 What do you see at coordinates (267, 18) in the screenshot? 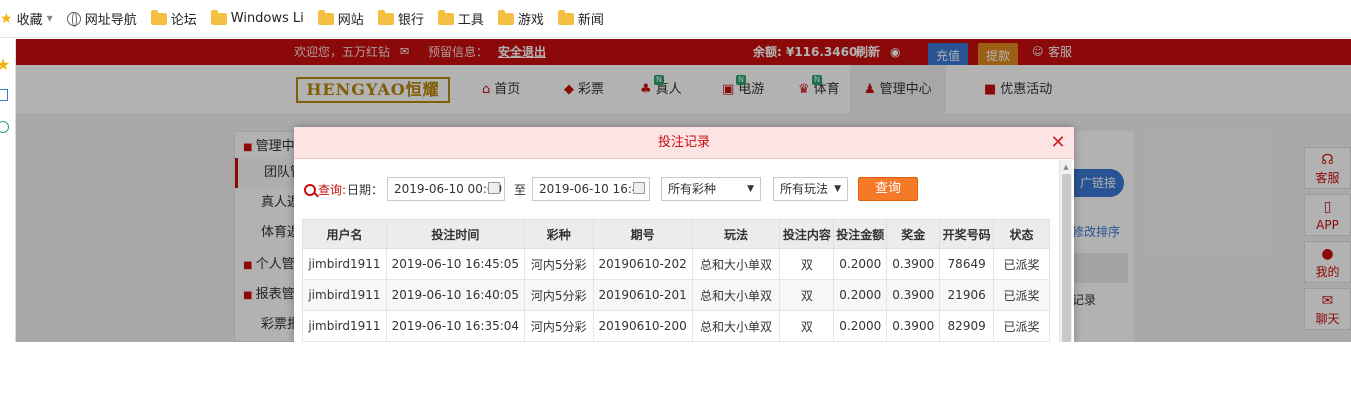
I see `bookmark-label: Windows Li` at bounding box center [267, 18].